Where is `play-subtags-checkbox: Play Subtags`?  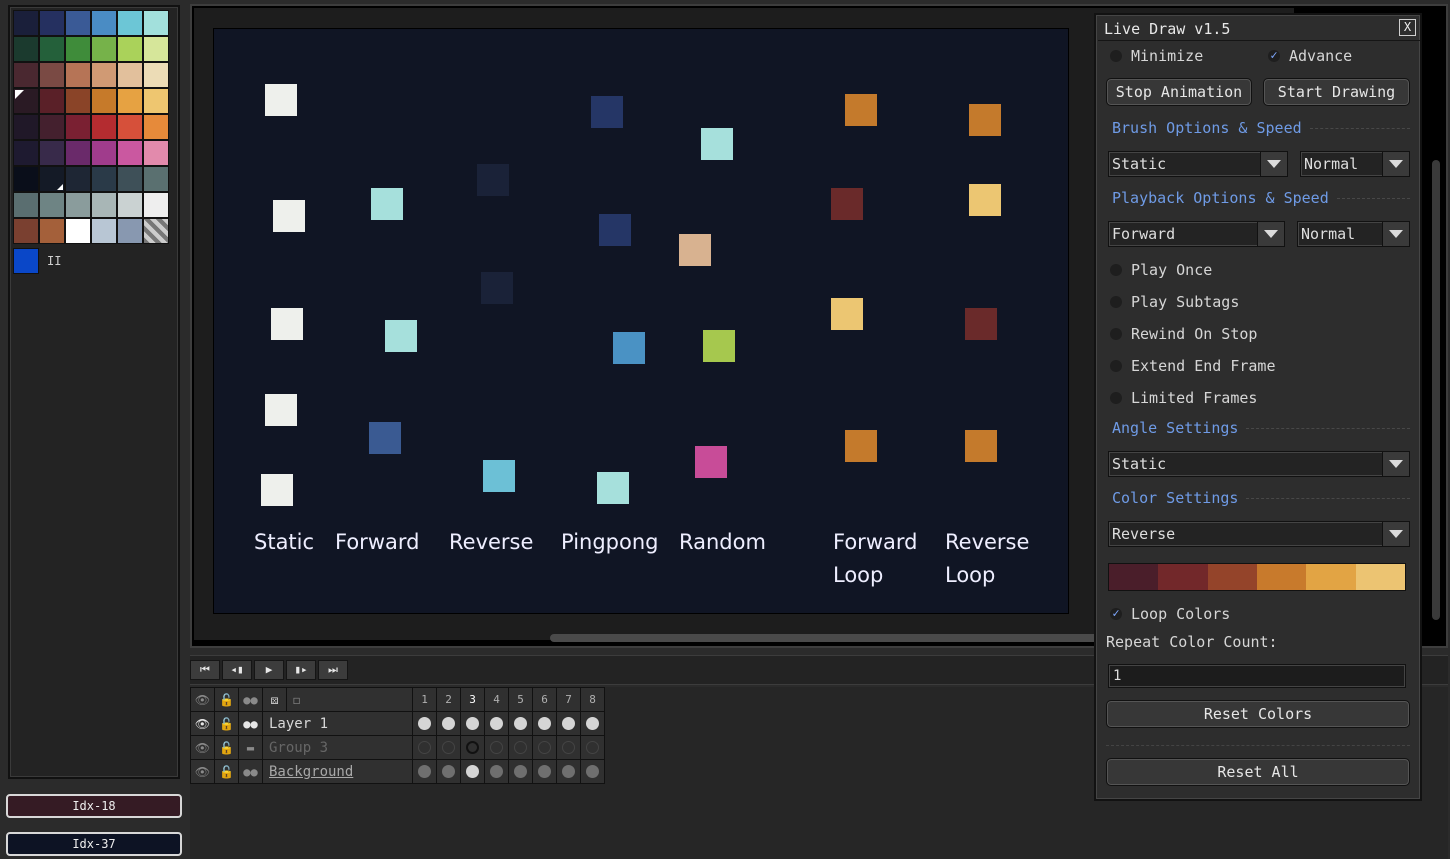 play-subtags-checkbox: Play Subtags is located at coordinates (1174, 302).